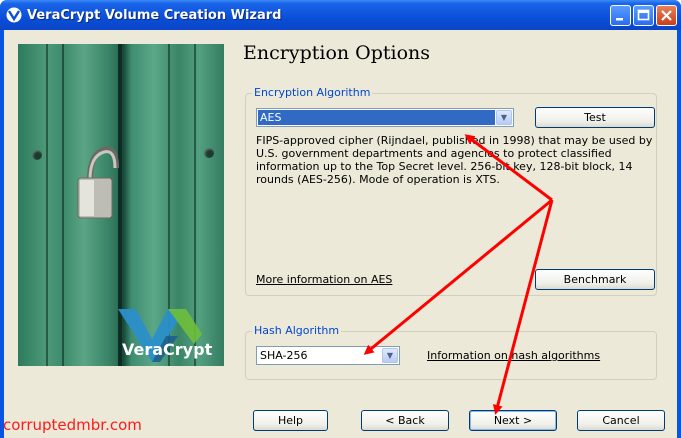 Image resolution: width=681 pixels, height=438 pixels. I want to click on cancel-button: Cancel, so click(621, 420).